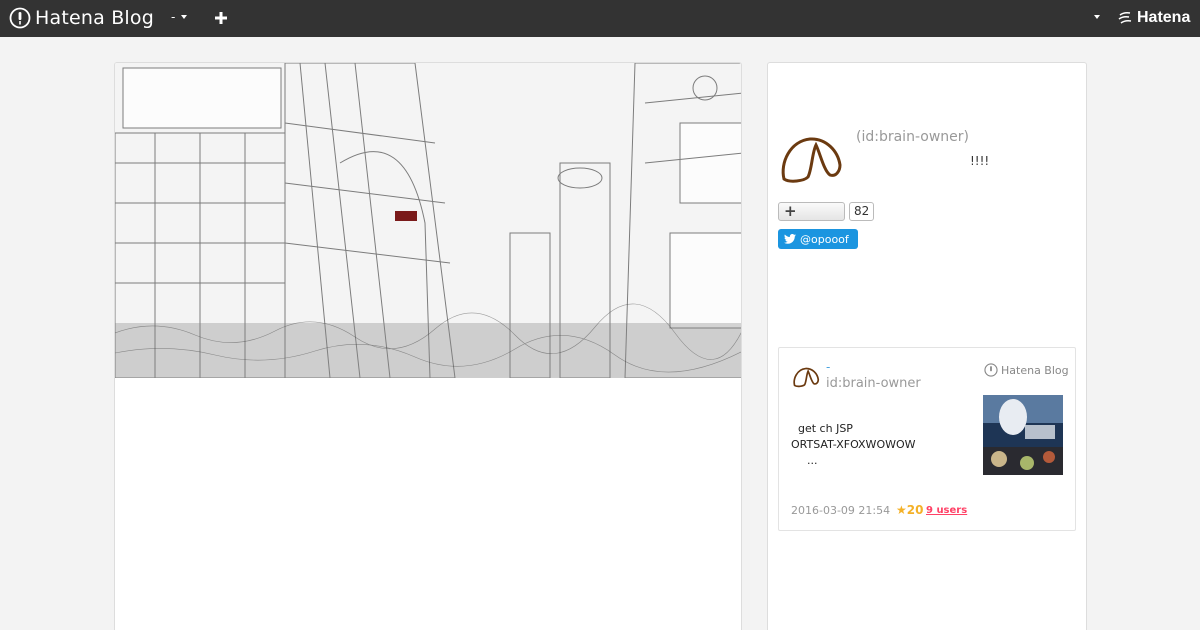 This screenshot has height=630, width=1200. I want to click on plus-icon, so click(221, 18).